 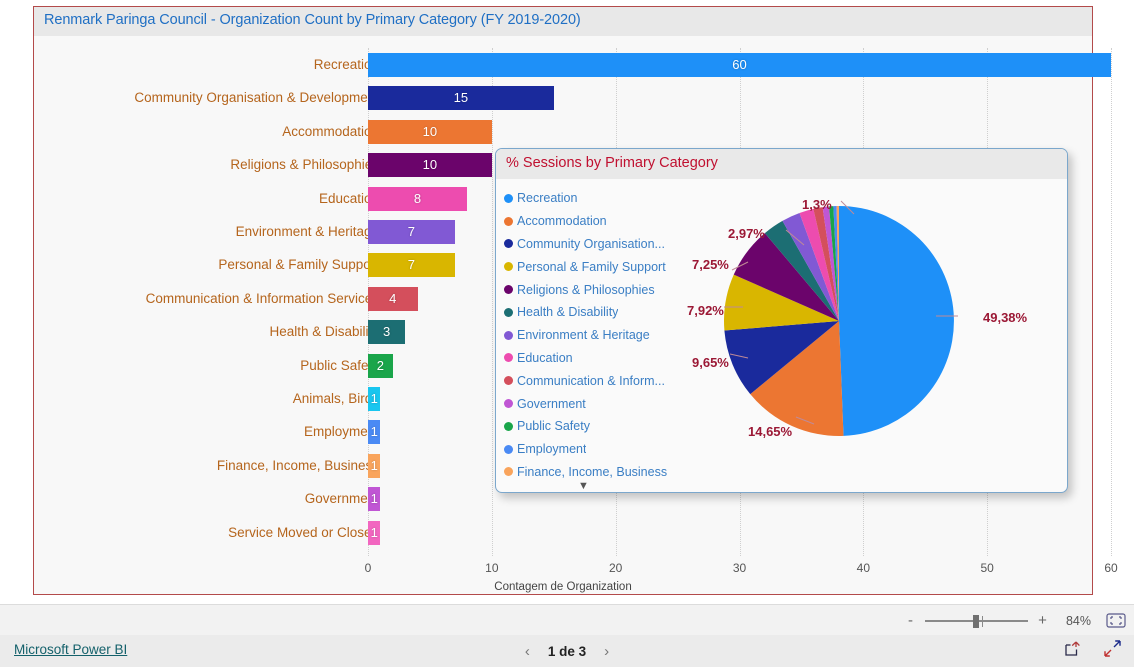 I want to click on report-footer: Microsoft Power BI ‹ 1 de 3 ›, so click(x=567, y=651).